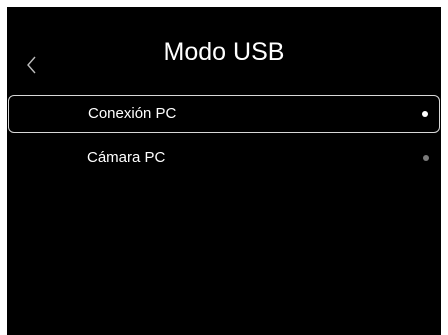 This screenshot has height=335, width=448. Describe the element at coordinates (224, 114) in the screenshot. I see `option-conexion-pc: Conexión PC` at that location.